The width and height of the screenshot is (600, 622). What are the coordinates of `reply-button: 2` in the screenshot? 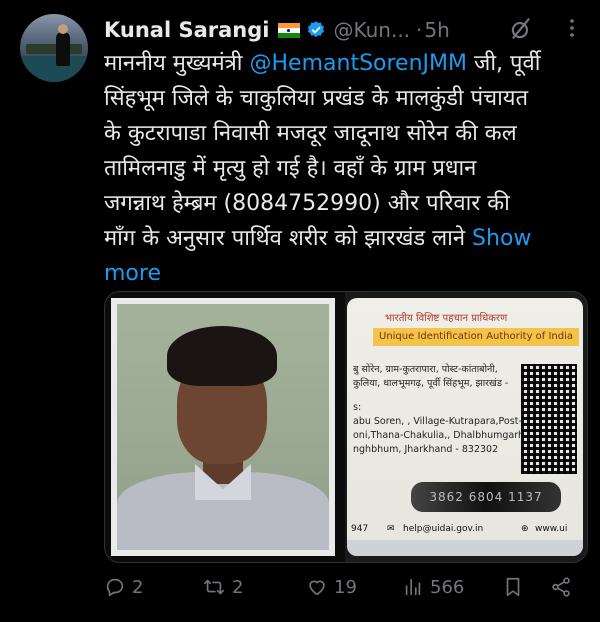 It's located at (123, 587).